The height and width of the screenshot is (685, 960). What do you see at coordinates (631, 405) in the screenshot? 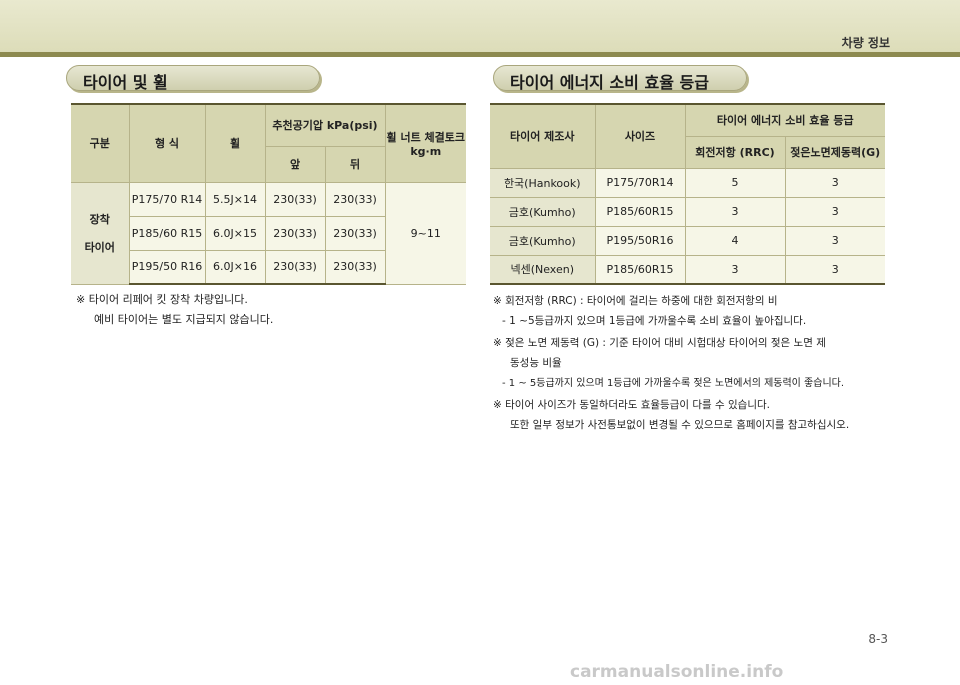
I see `right-note-6: ※ 타이어 사이즈가 동일하더라도 효율등급이 다를 수 있습니다.` at bounding box center [631, 405].